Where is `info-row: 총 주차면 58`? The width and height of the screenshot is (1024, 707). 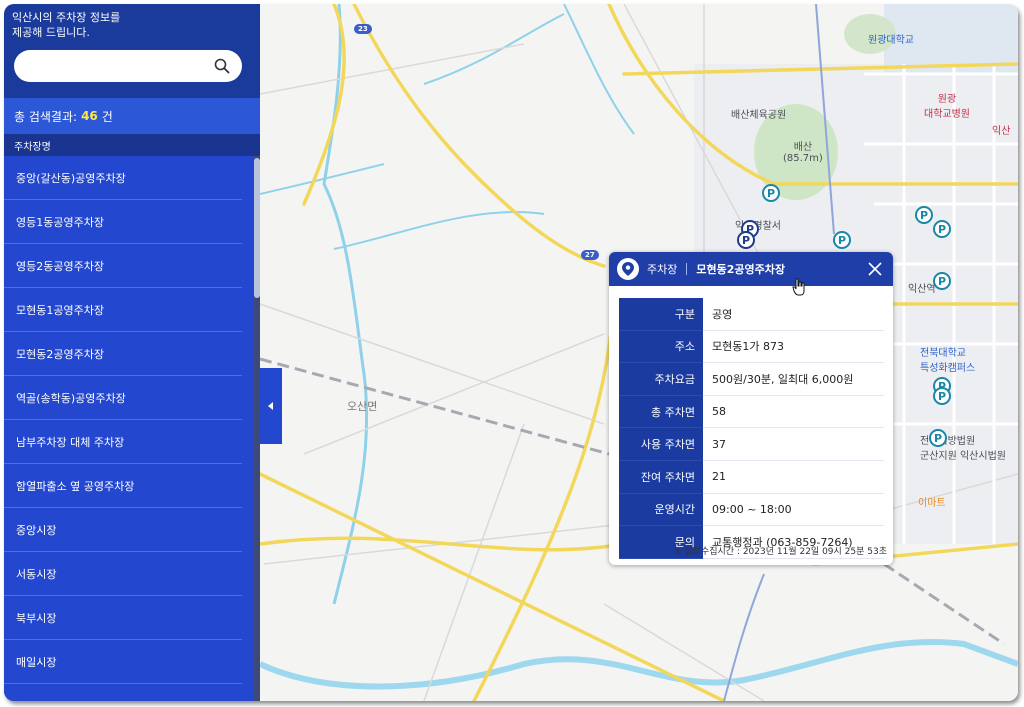
info-row: 총 주차면 58 is located at coordinates (751, 412).